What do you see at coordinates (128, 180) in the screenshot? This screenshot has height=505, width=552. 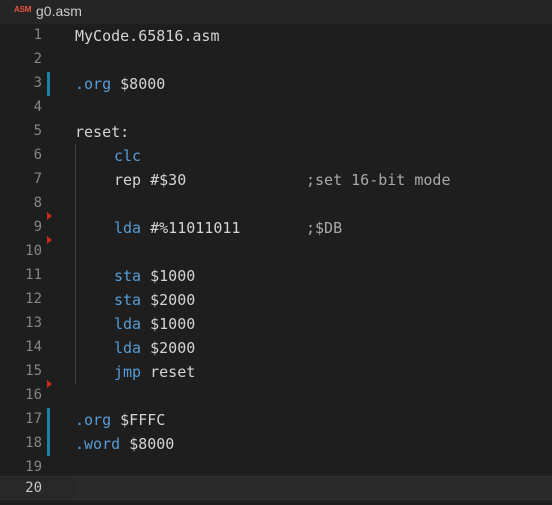 I see `instruction: rep` at bounding box center [128, 180].